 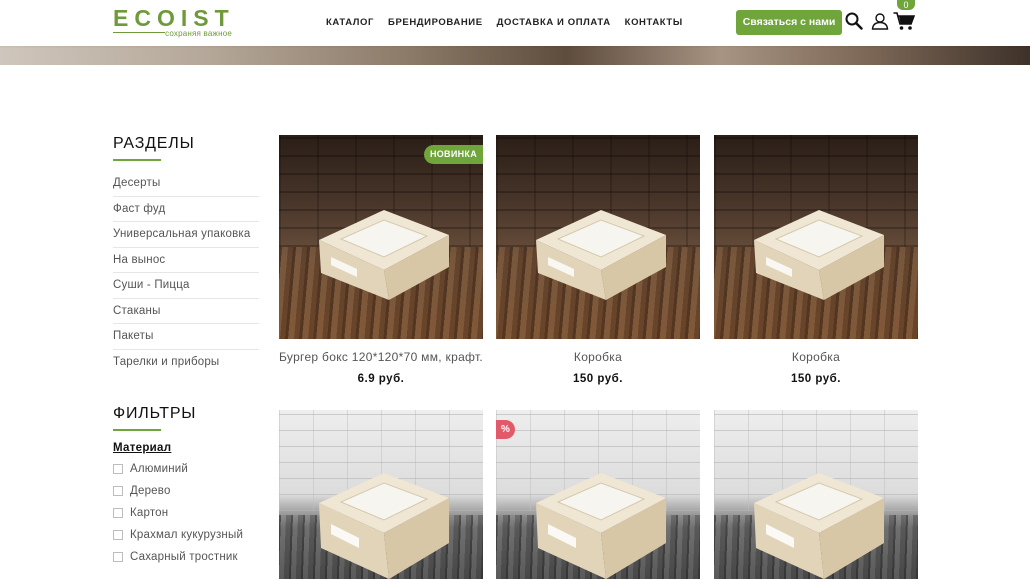 What do you see at coordinates (139, 32) in the screenshot?
I see `logo-underline` at bounding box center [139, 32].